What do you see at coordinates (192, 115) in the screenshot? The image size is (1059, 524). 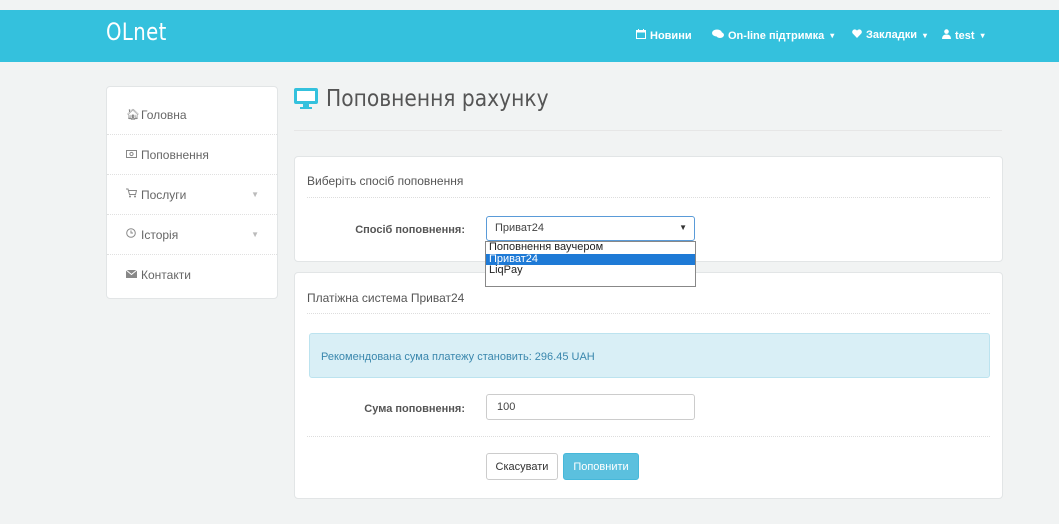 I see `sidebar-item-home: 🏠︎ Головна` at bounding box center [192, 115].